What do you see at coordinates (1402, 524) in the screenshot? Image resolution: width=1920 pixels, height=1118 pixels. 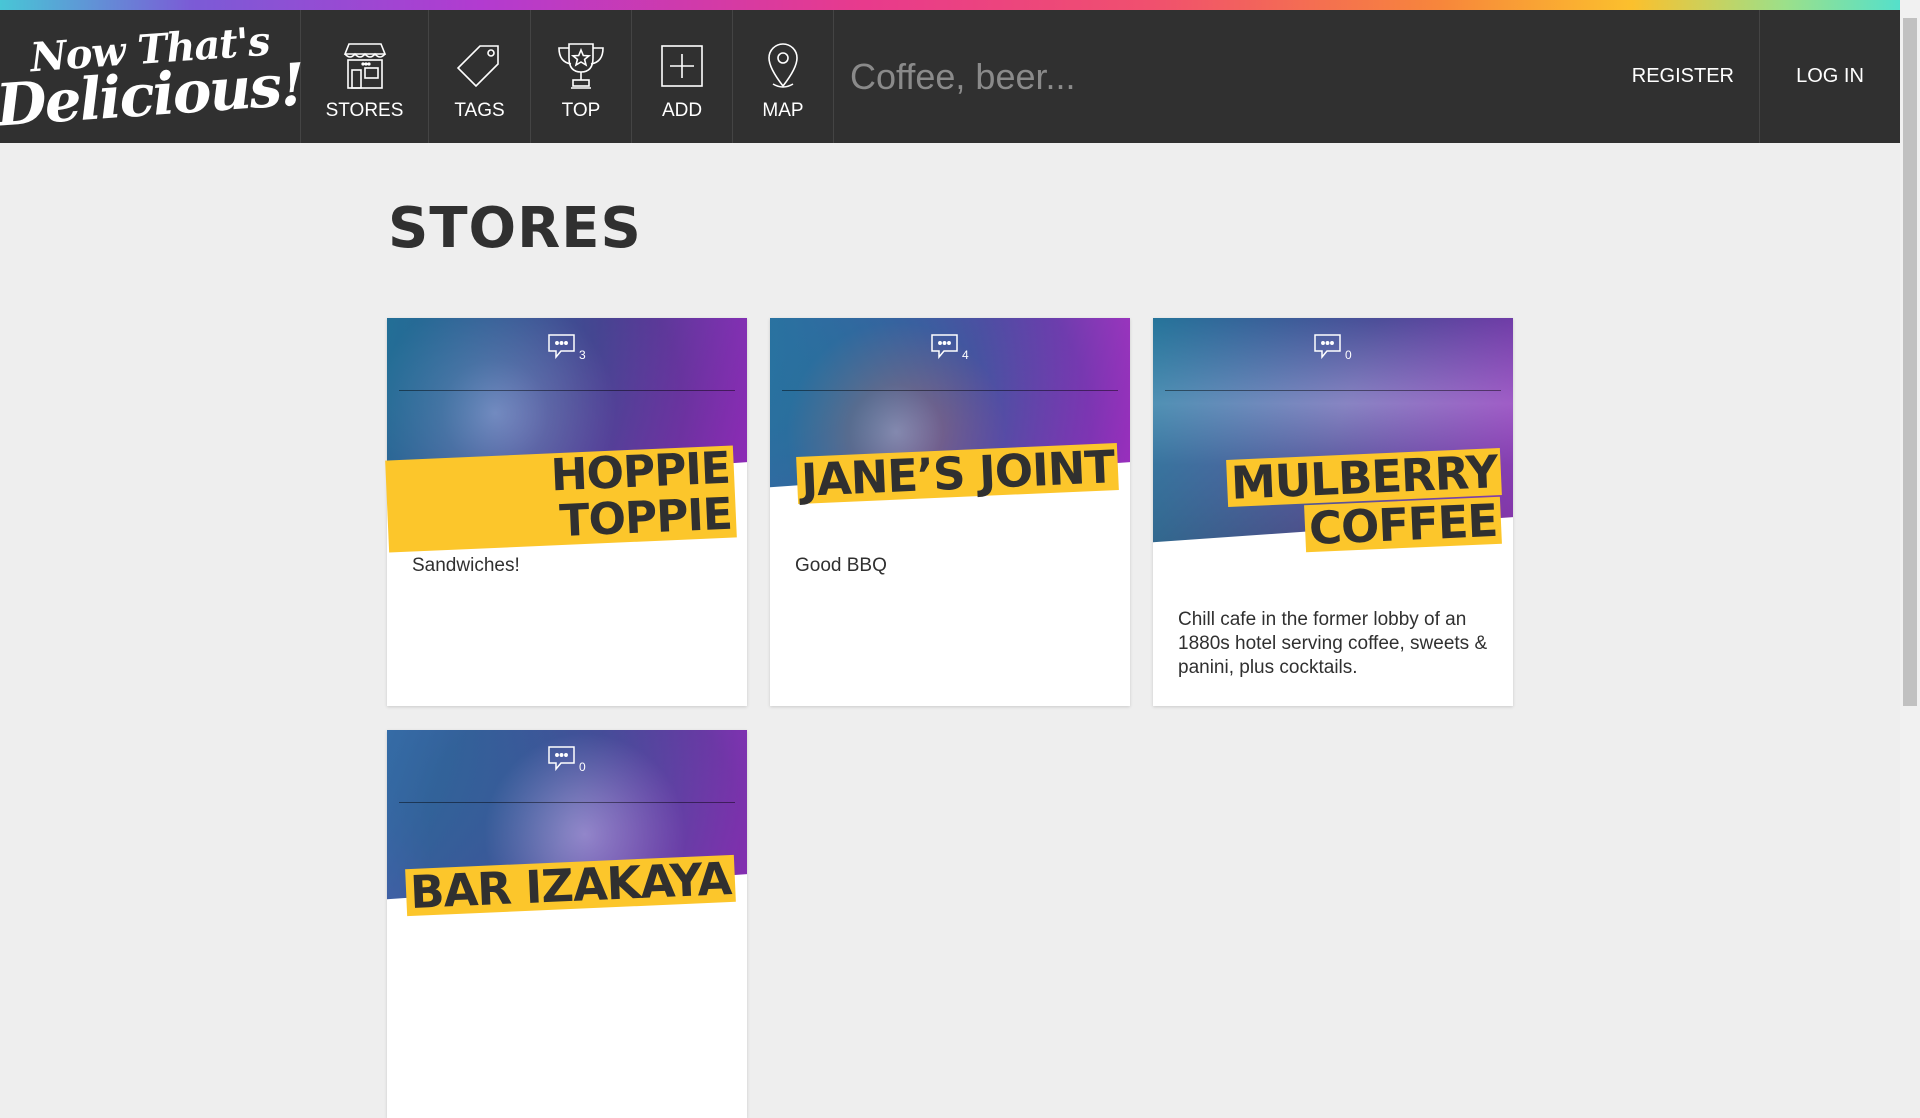 I see `store-name-line-2: COFFEE` at bounding box center [1402, 524].